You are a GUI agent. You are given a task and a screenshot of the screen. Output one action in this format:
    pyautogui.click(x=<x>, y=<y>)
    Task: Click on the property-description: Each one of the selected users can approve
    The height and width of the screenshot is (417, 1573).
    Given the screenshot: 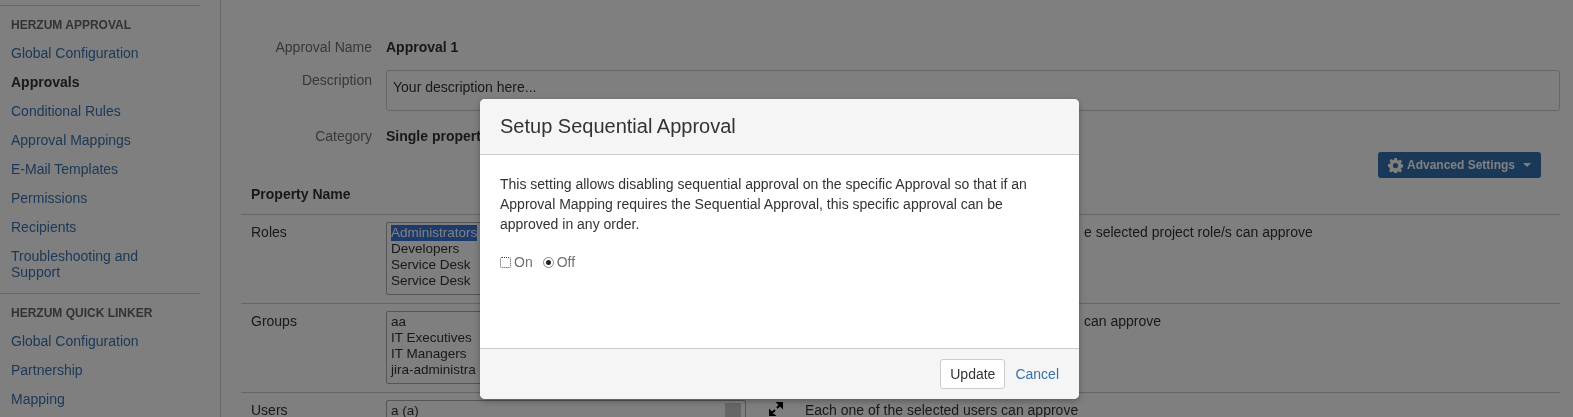 What is the action you would take?
    pyautogui.click(x=942, y=409)
    